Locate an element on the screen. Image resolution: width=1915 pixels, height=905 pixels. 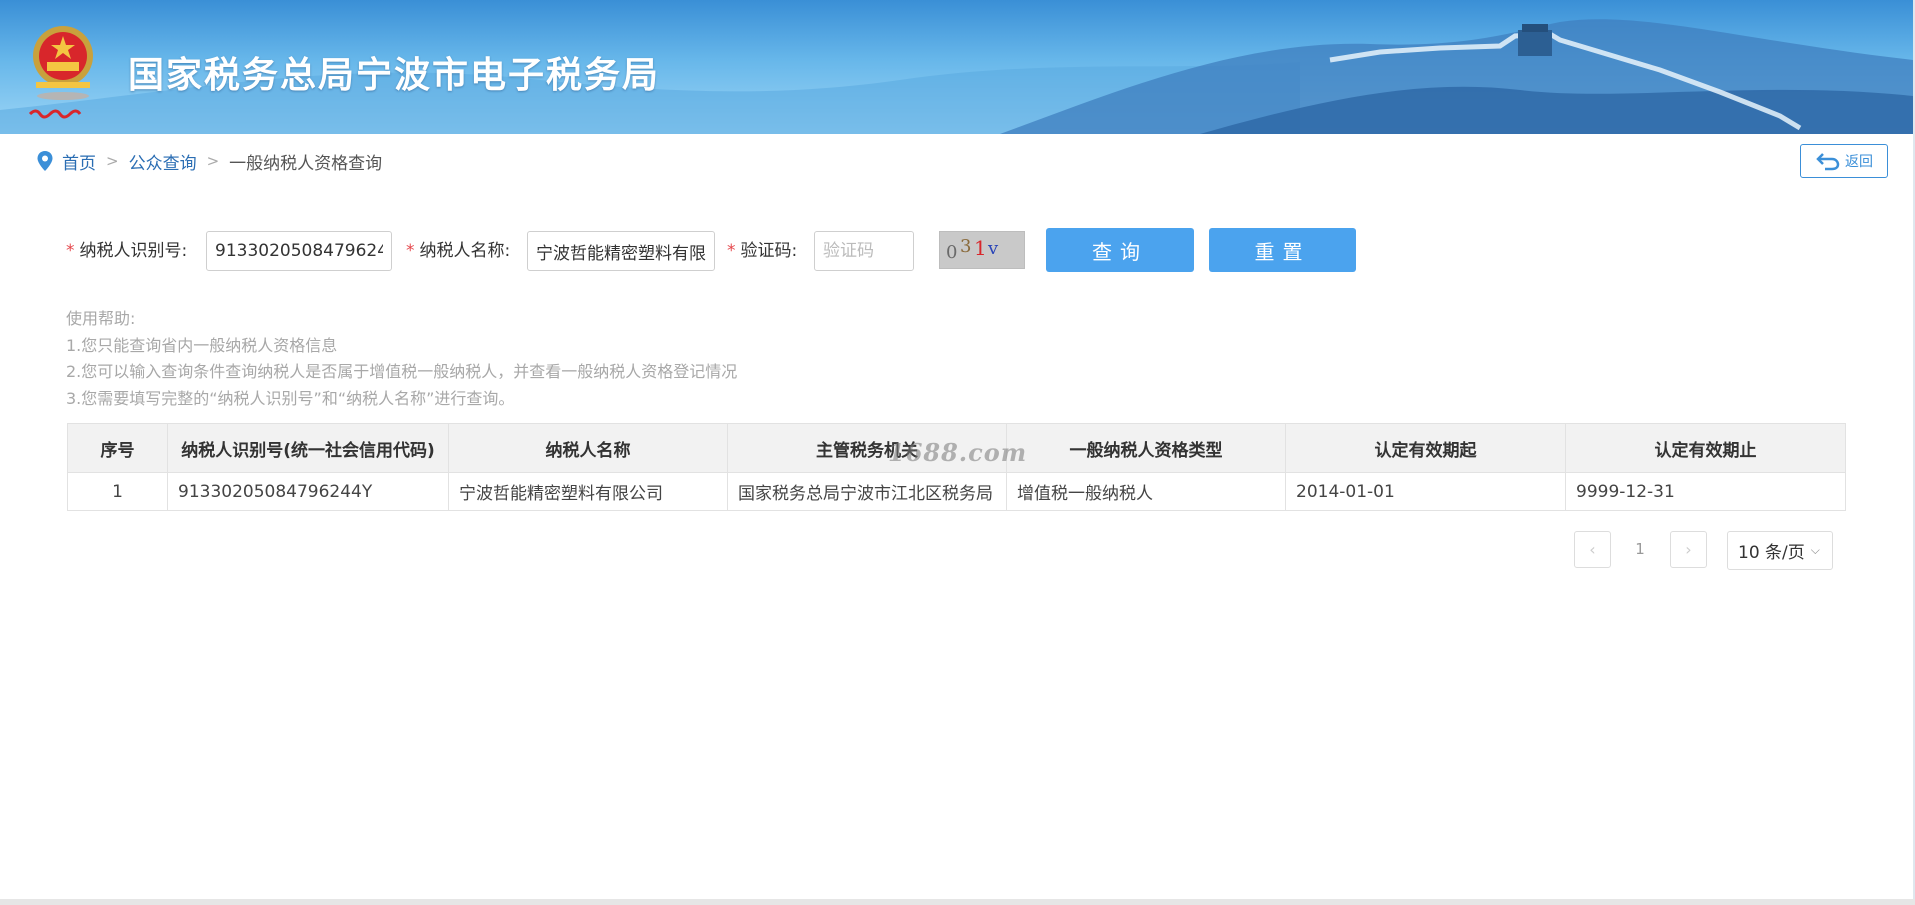
column-header-valid-from: 认定有效期起 is located at coordinates (1425, 448).